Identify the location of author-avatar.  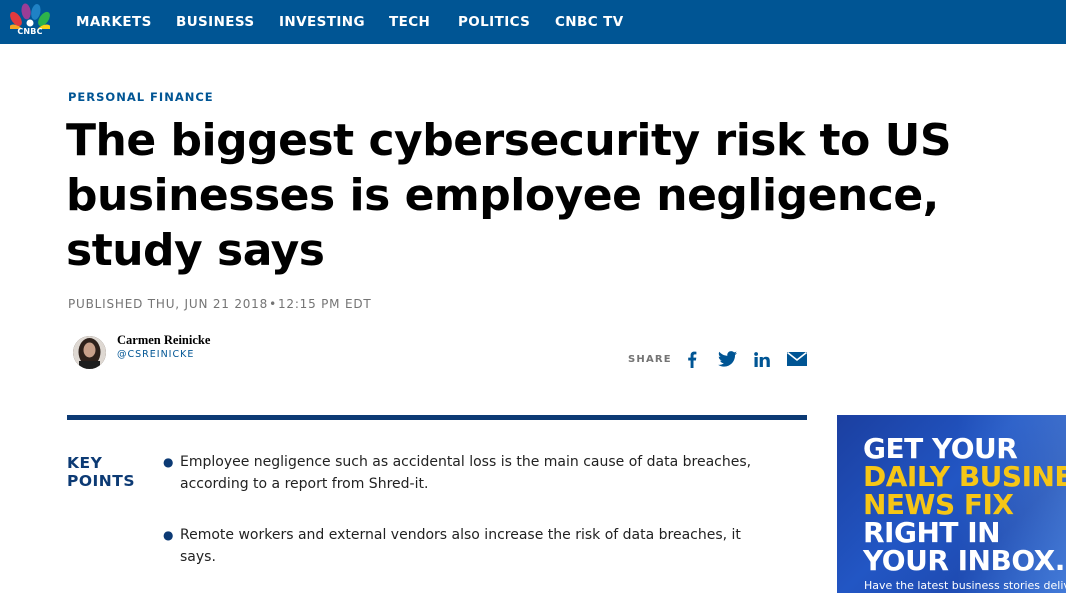
(89, 352).